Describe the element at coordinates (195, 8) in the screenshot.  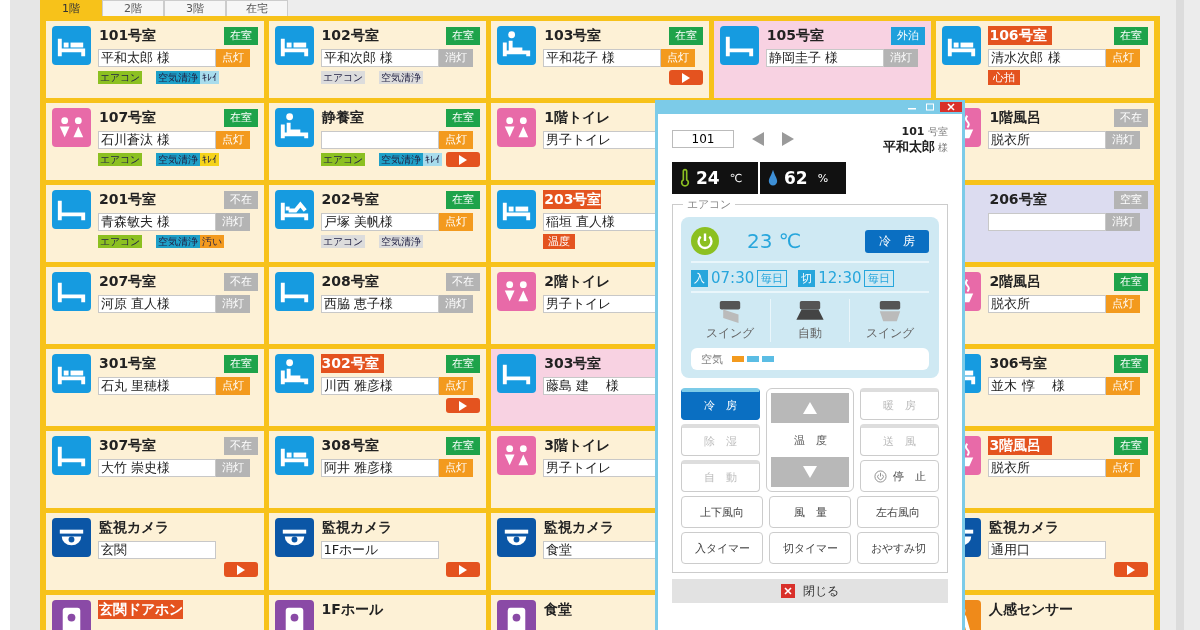
I see `floor-tab: 3階` at that location.